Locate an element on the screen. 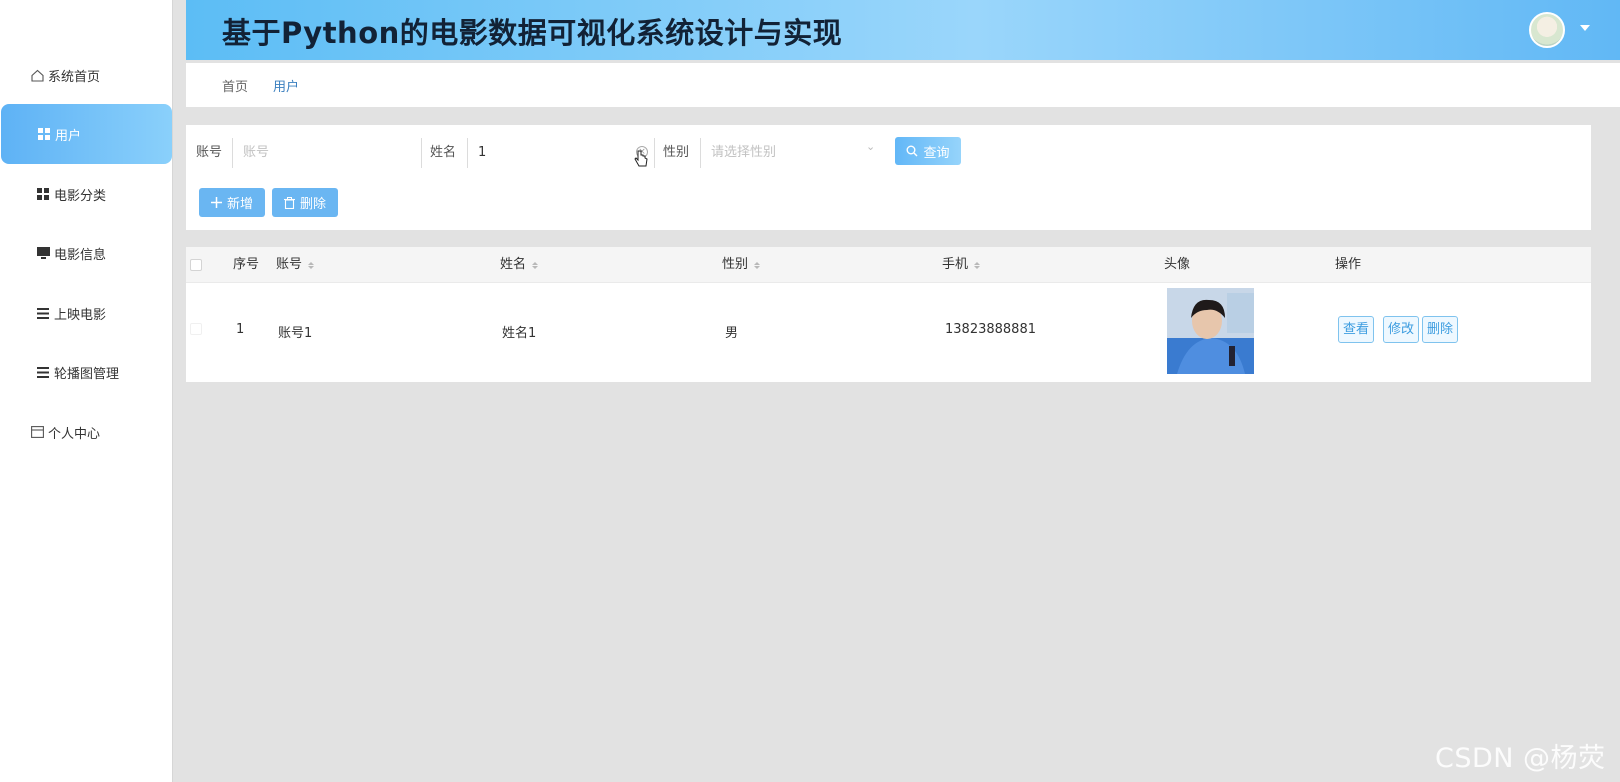 Image resolution: width=1620 pixels, height=782 pixels. row-name: 姓名1 is located at coordinates (519, 333).